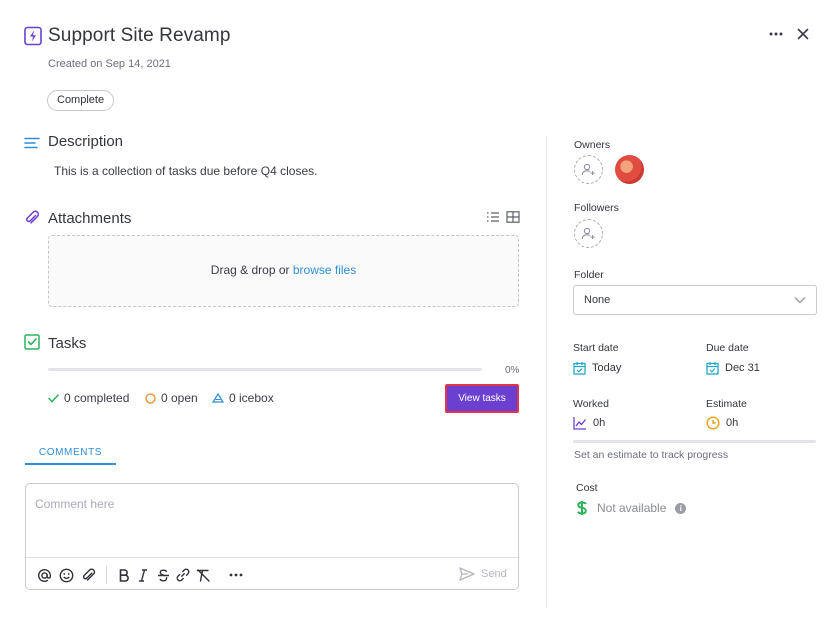  I want to click on tab-comments: COMMENTS, so click(70, 452).